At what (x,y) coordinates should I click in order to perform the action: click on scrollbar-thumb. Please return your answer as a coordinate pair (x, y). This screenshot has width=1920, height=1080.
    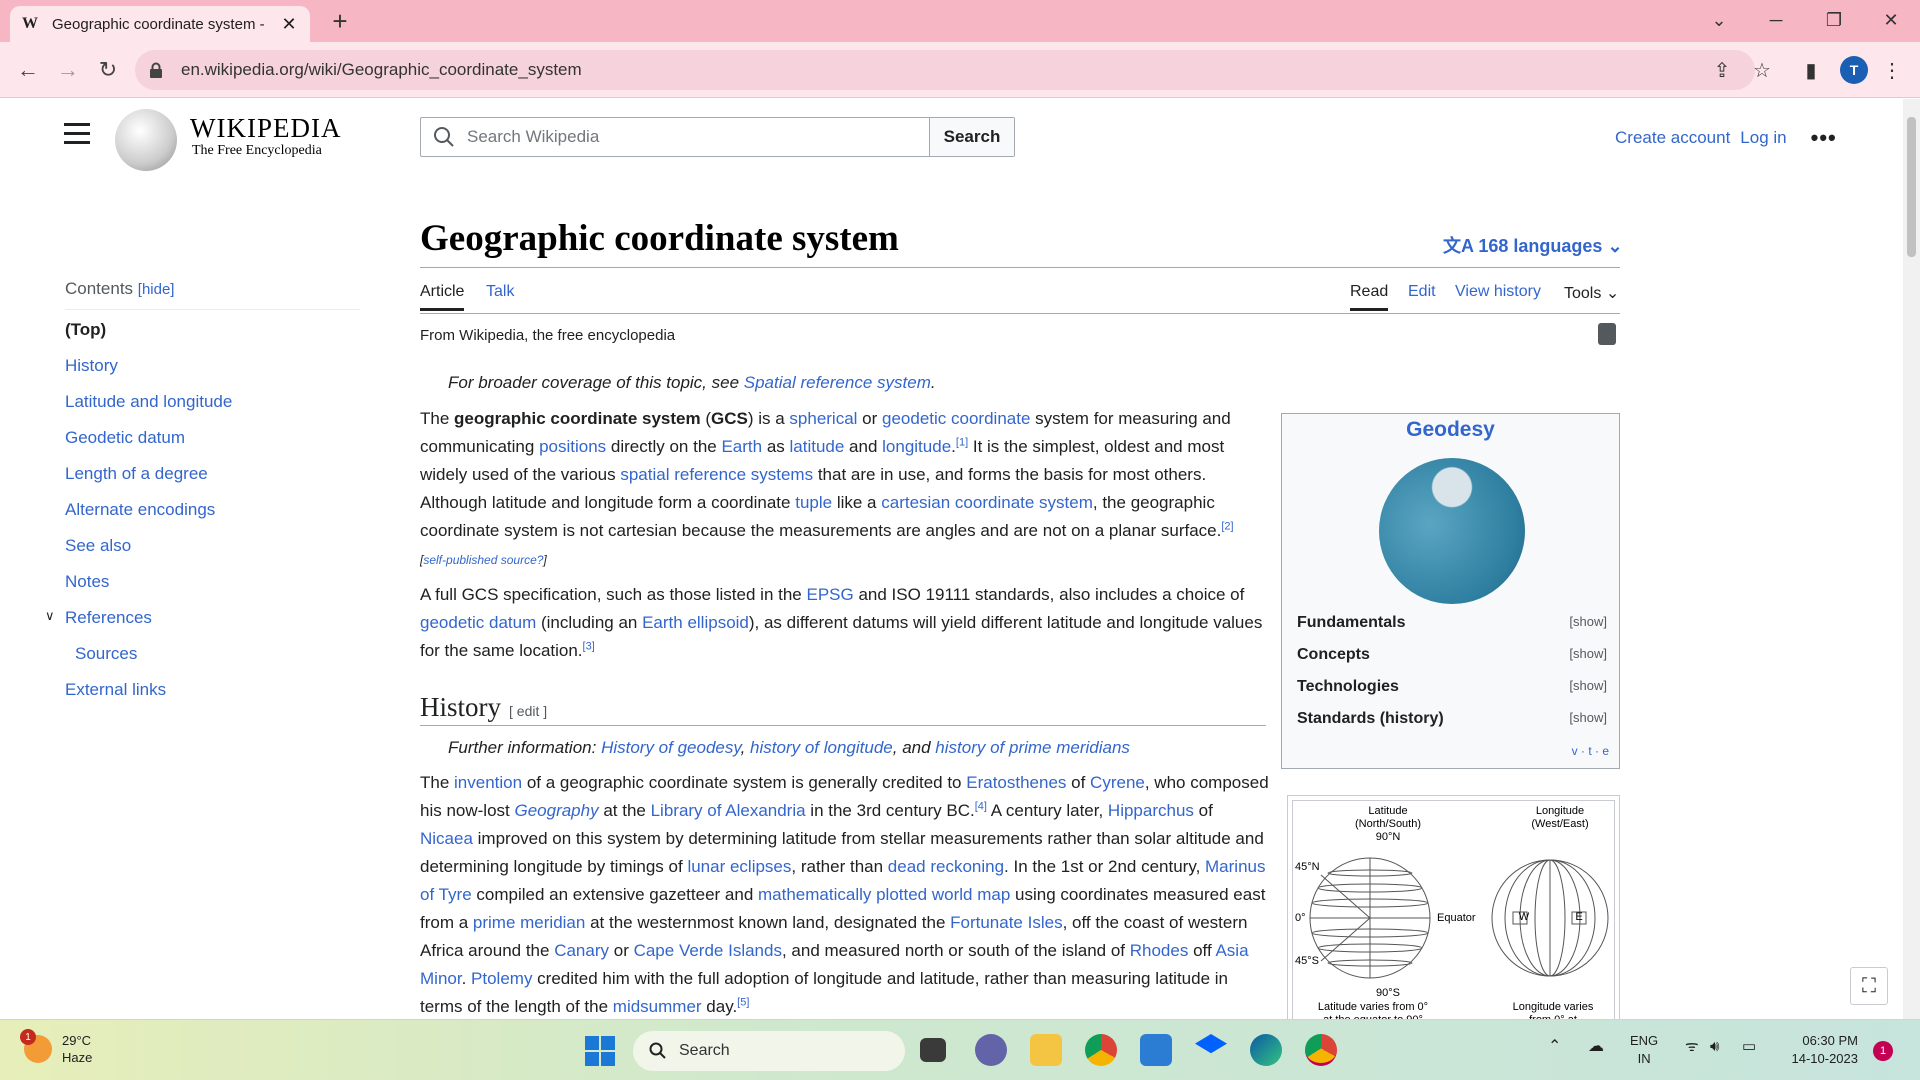
    Looking at the image, I should click on (1911, 187).